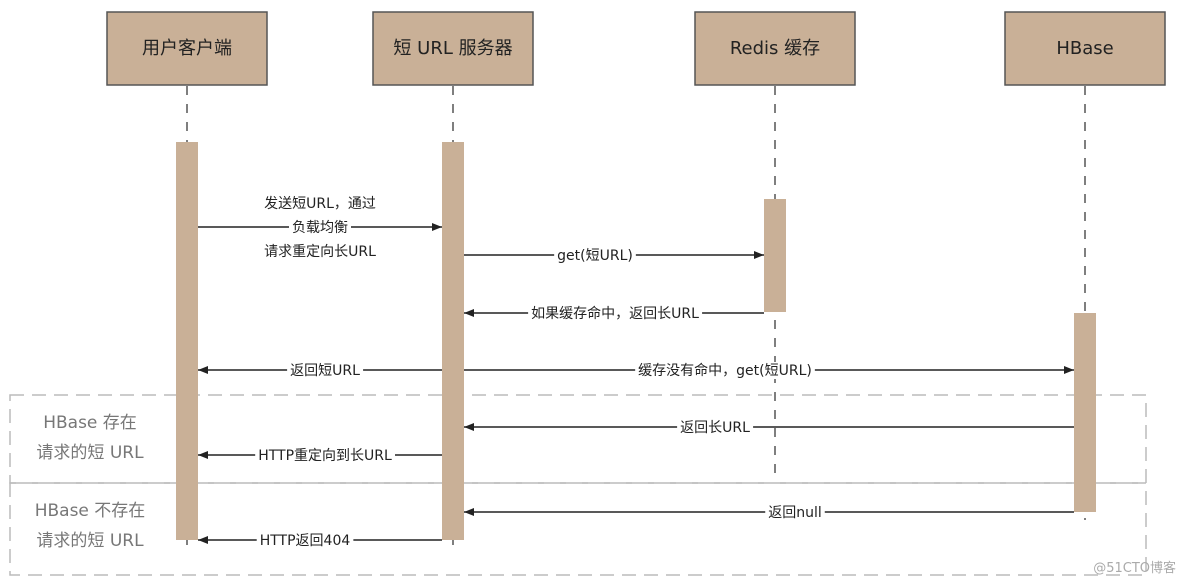 This screenshot has width=1184, height=588. I want to click on watermark: @51CTO博客, so click(1134, 568).